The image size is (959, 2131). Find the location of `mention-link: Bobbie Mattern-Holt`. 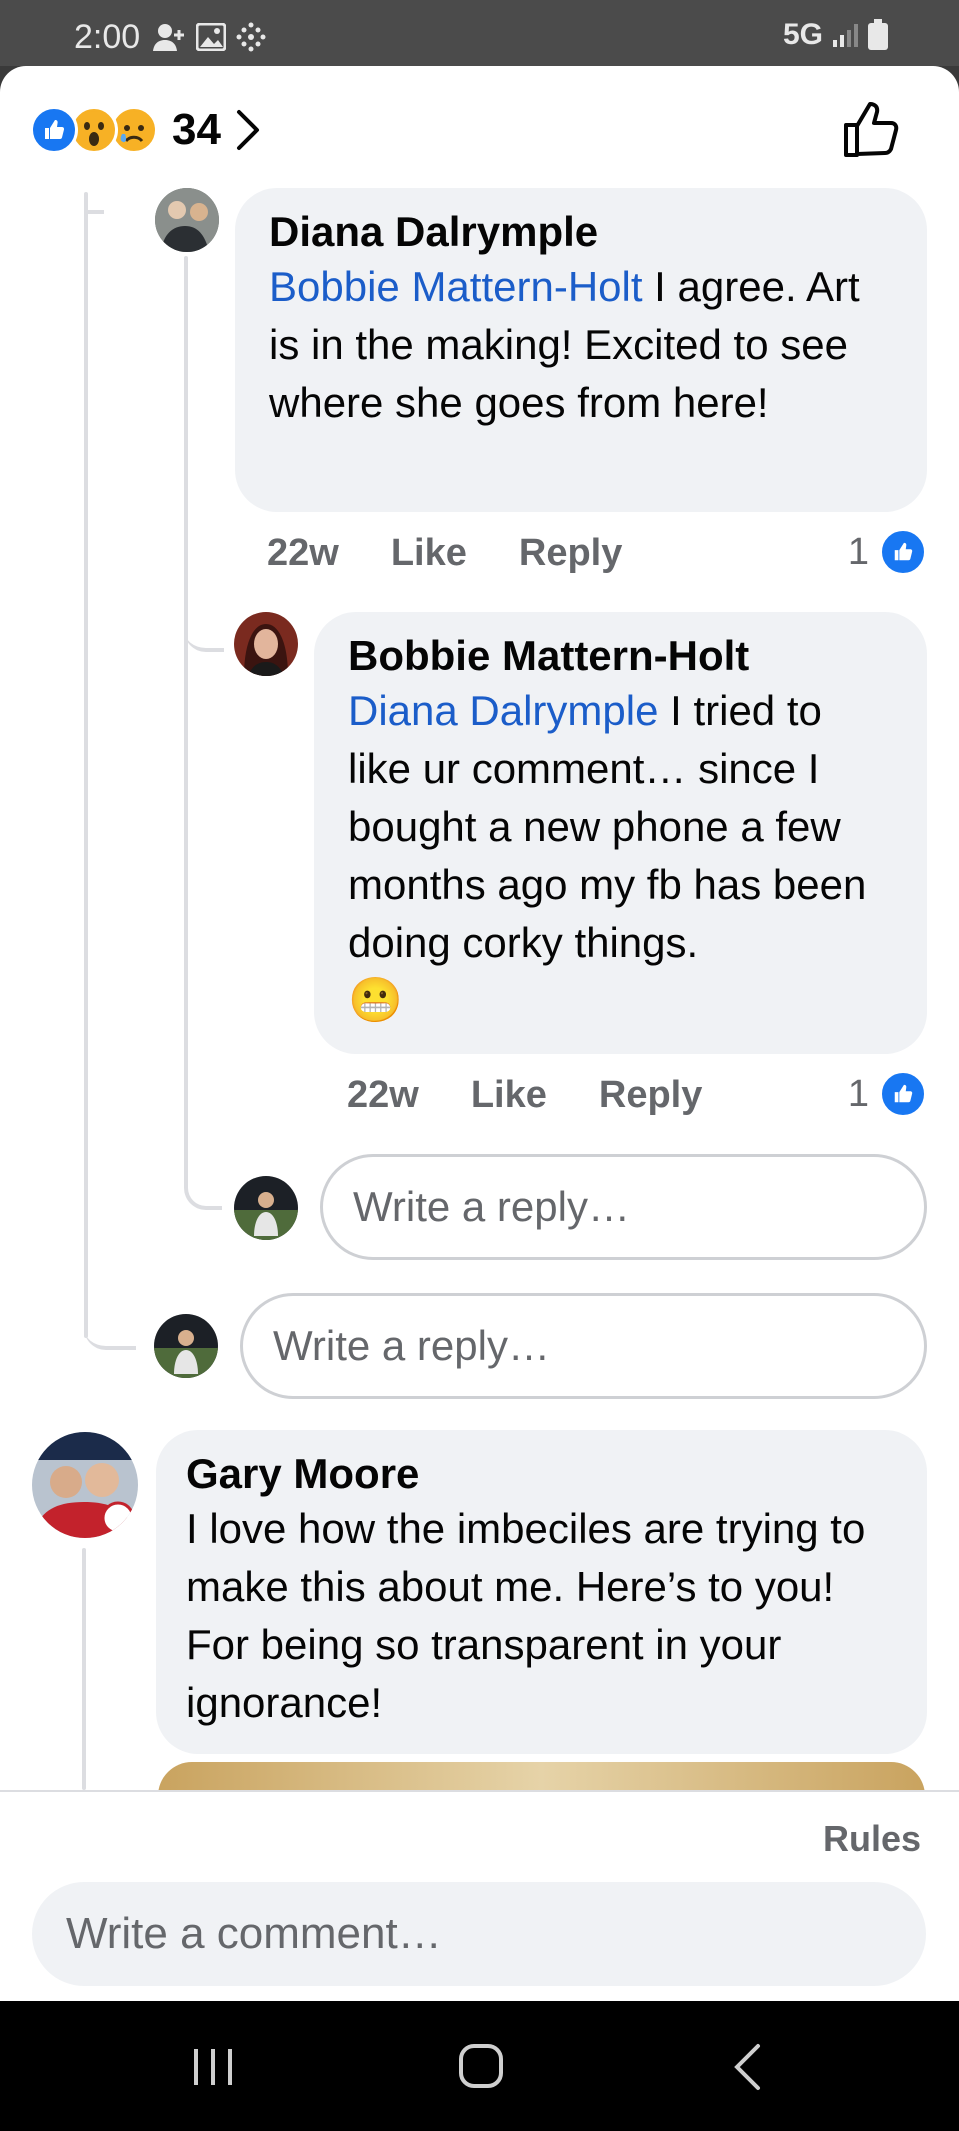

mention-link: Bobbie Mattern-Holt is located at coordinates (456, 286).